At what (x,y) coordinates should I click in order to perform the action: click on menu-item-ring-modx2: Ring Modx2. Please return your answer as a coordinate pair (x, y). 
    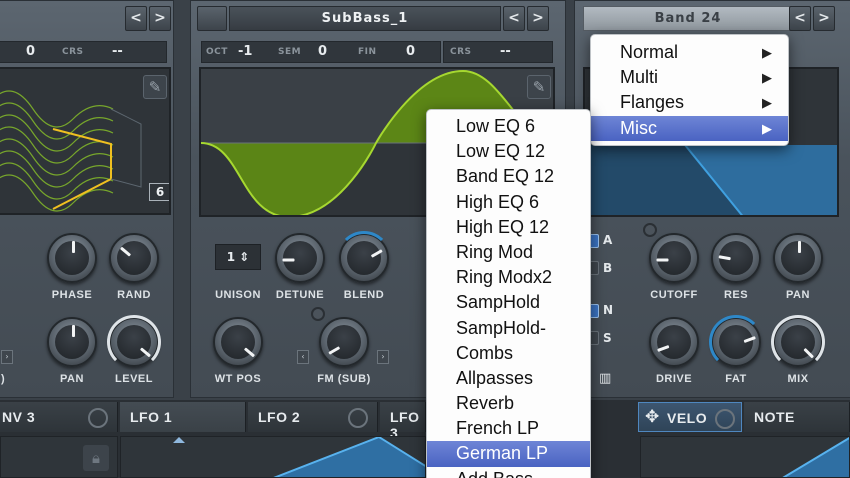
    Looking at the image, I should click on (508, 277).